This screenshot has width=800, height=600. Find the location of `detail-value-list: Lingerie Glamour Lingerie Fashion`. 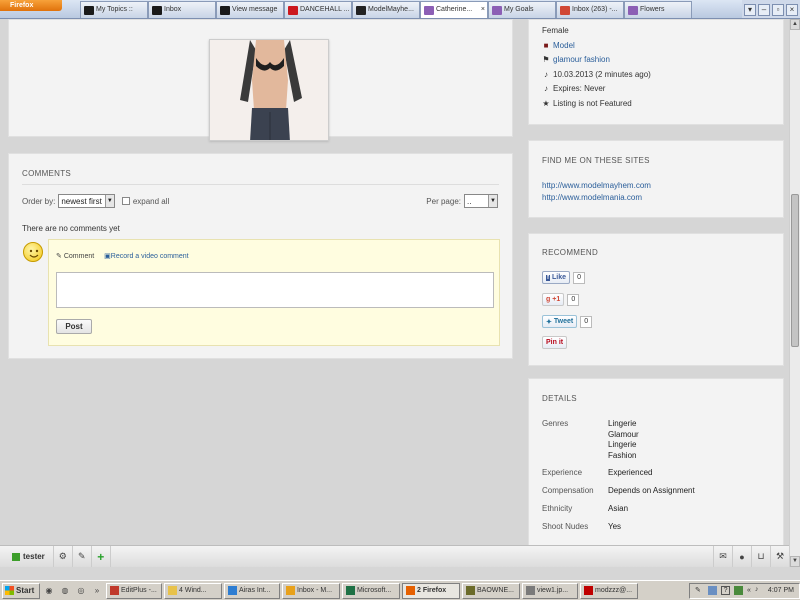

detail-value-list: Lingerie Glamour Lingerie Fashion is located at coordinates (623, 440).